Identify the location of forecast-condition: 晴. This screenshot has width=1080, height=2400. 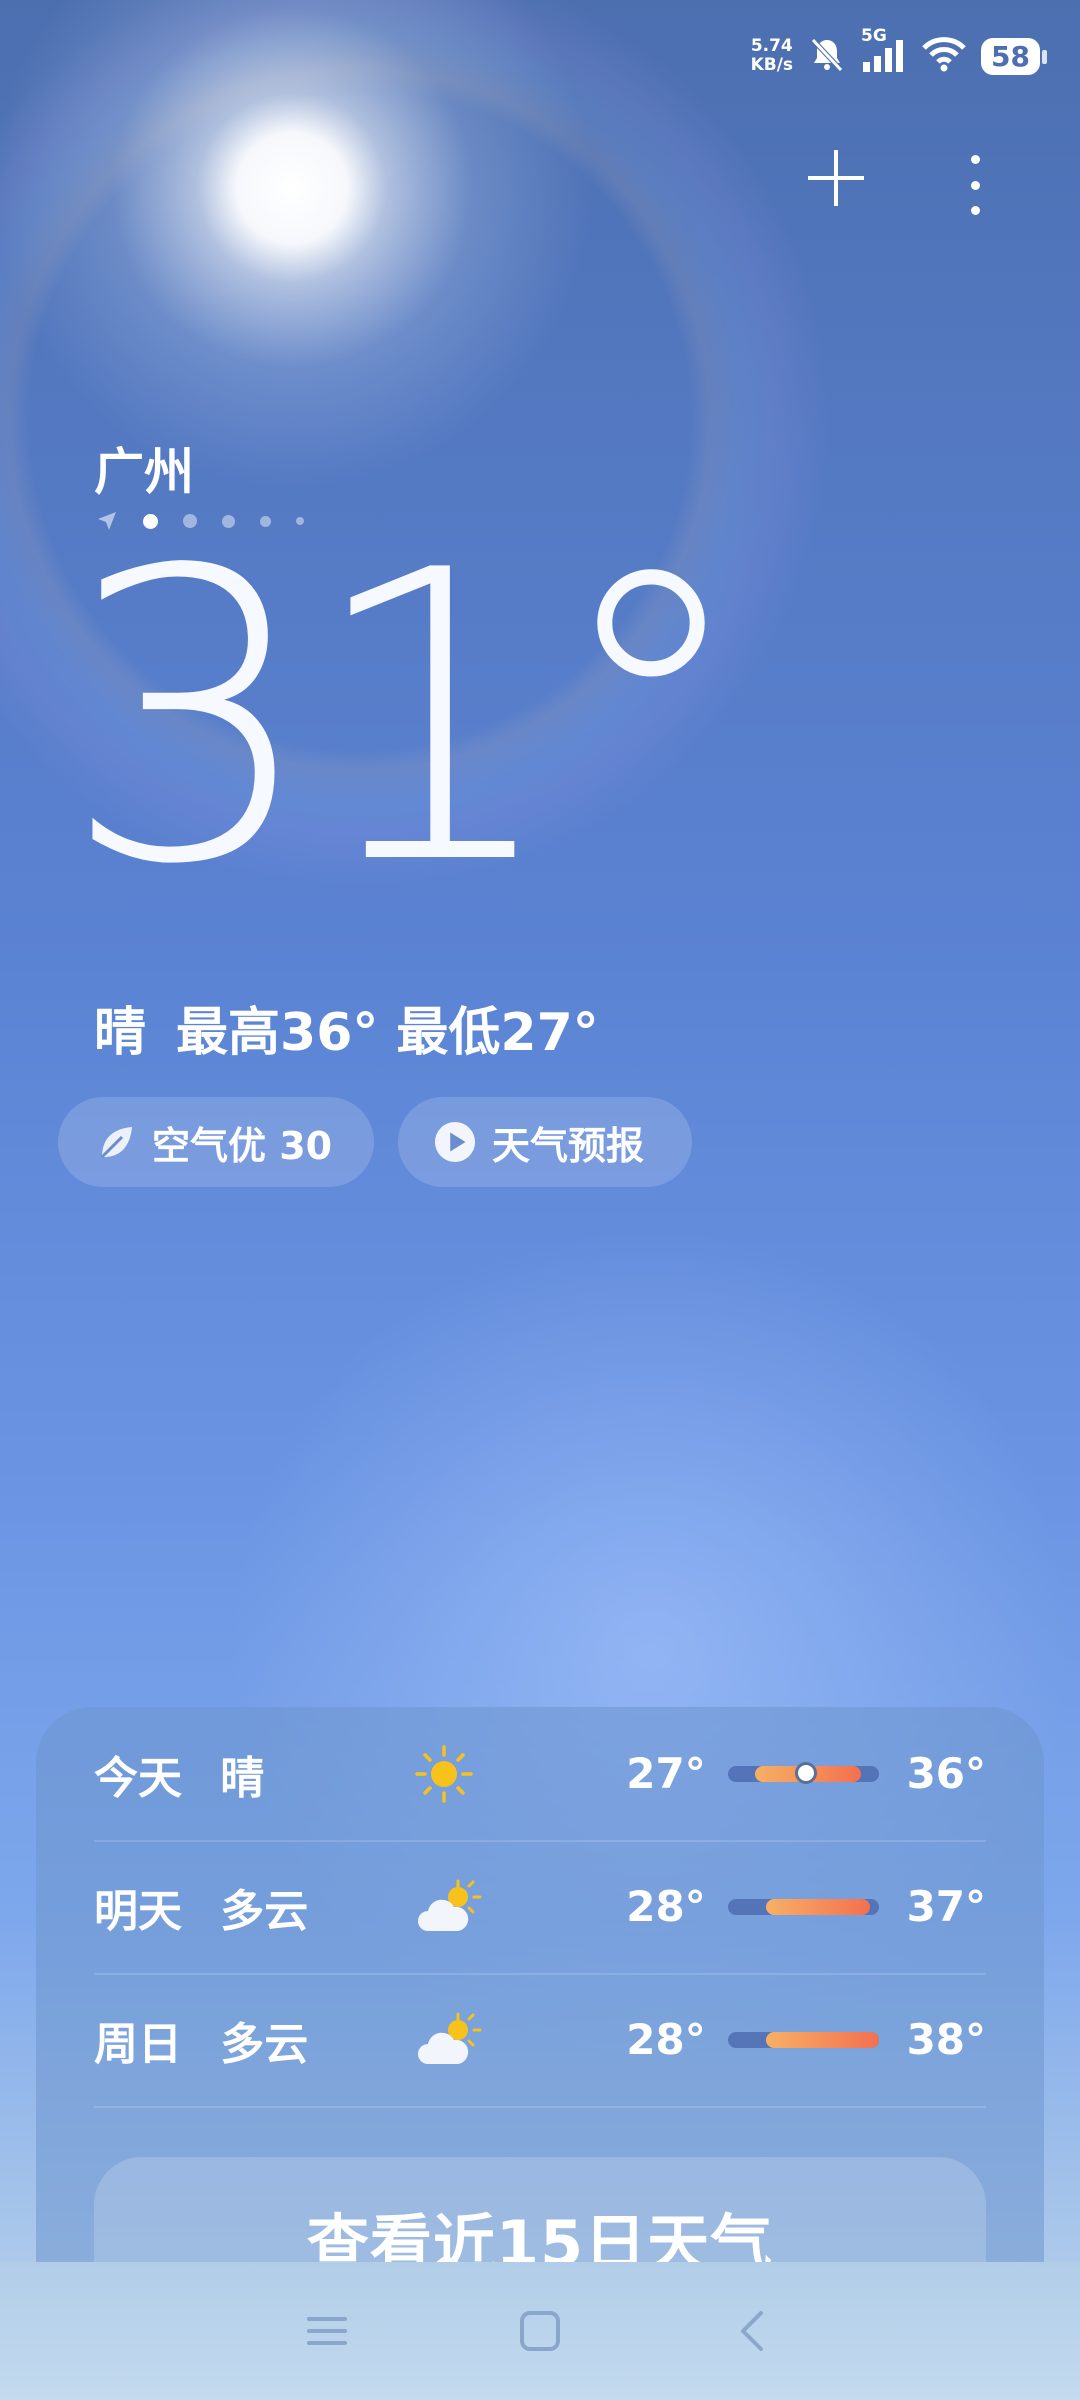
(242, 1778).